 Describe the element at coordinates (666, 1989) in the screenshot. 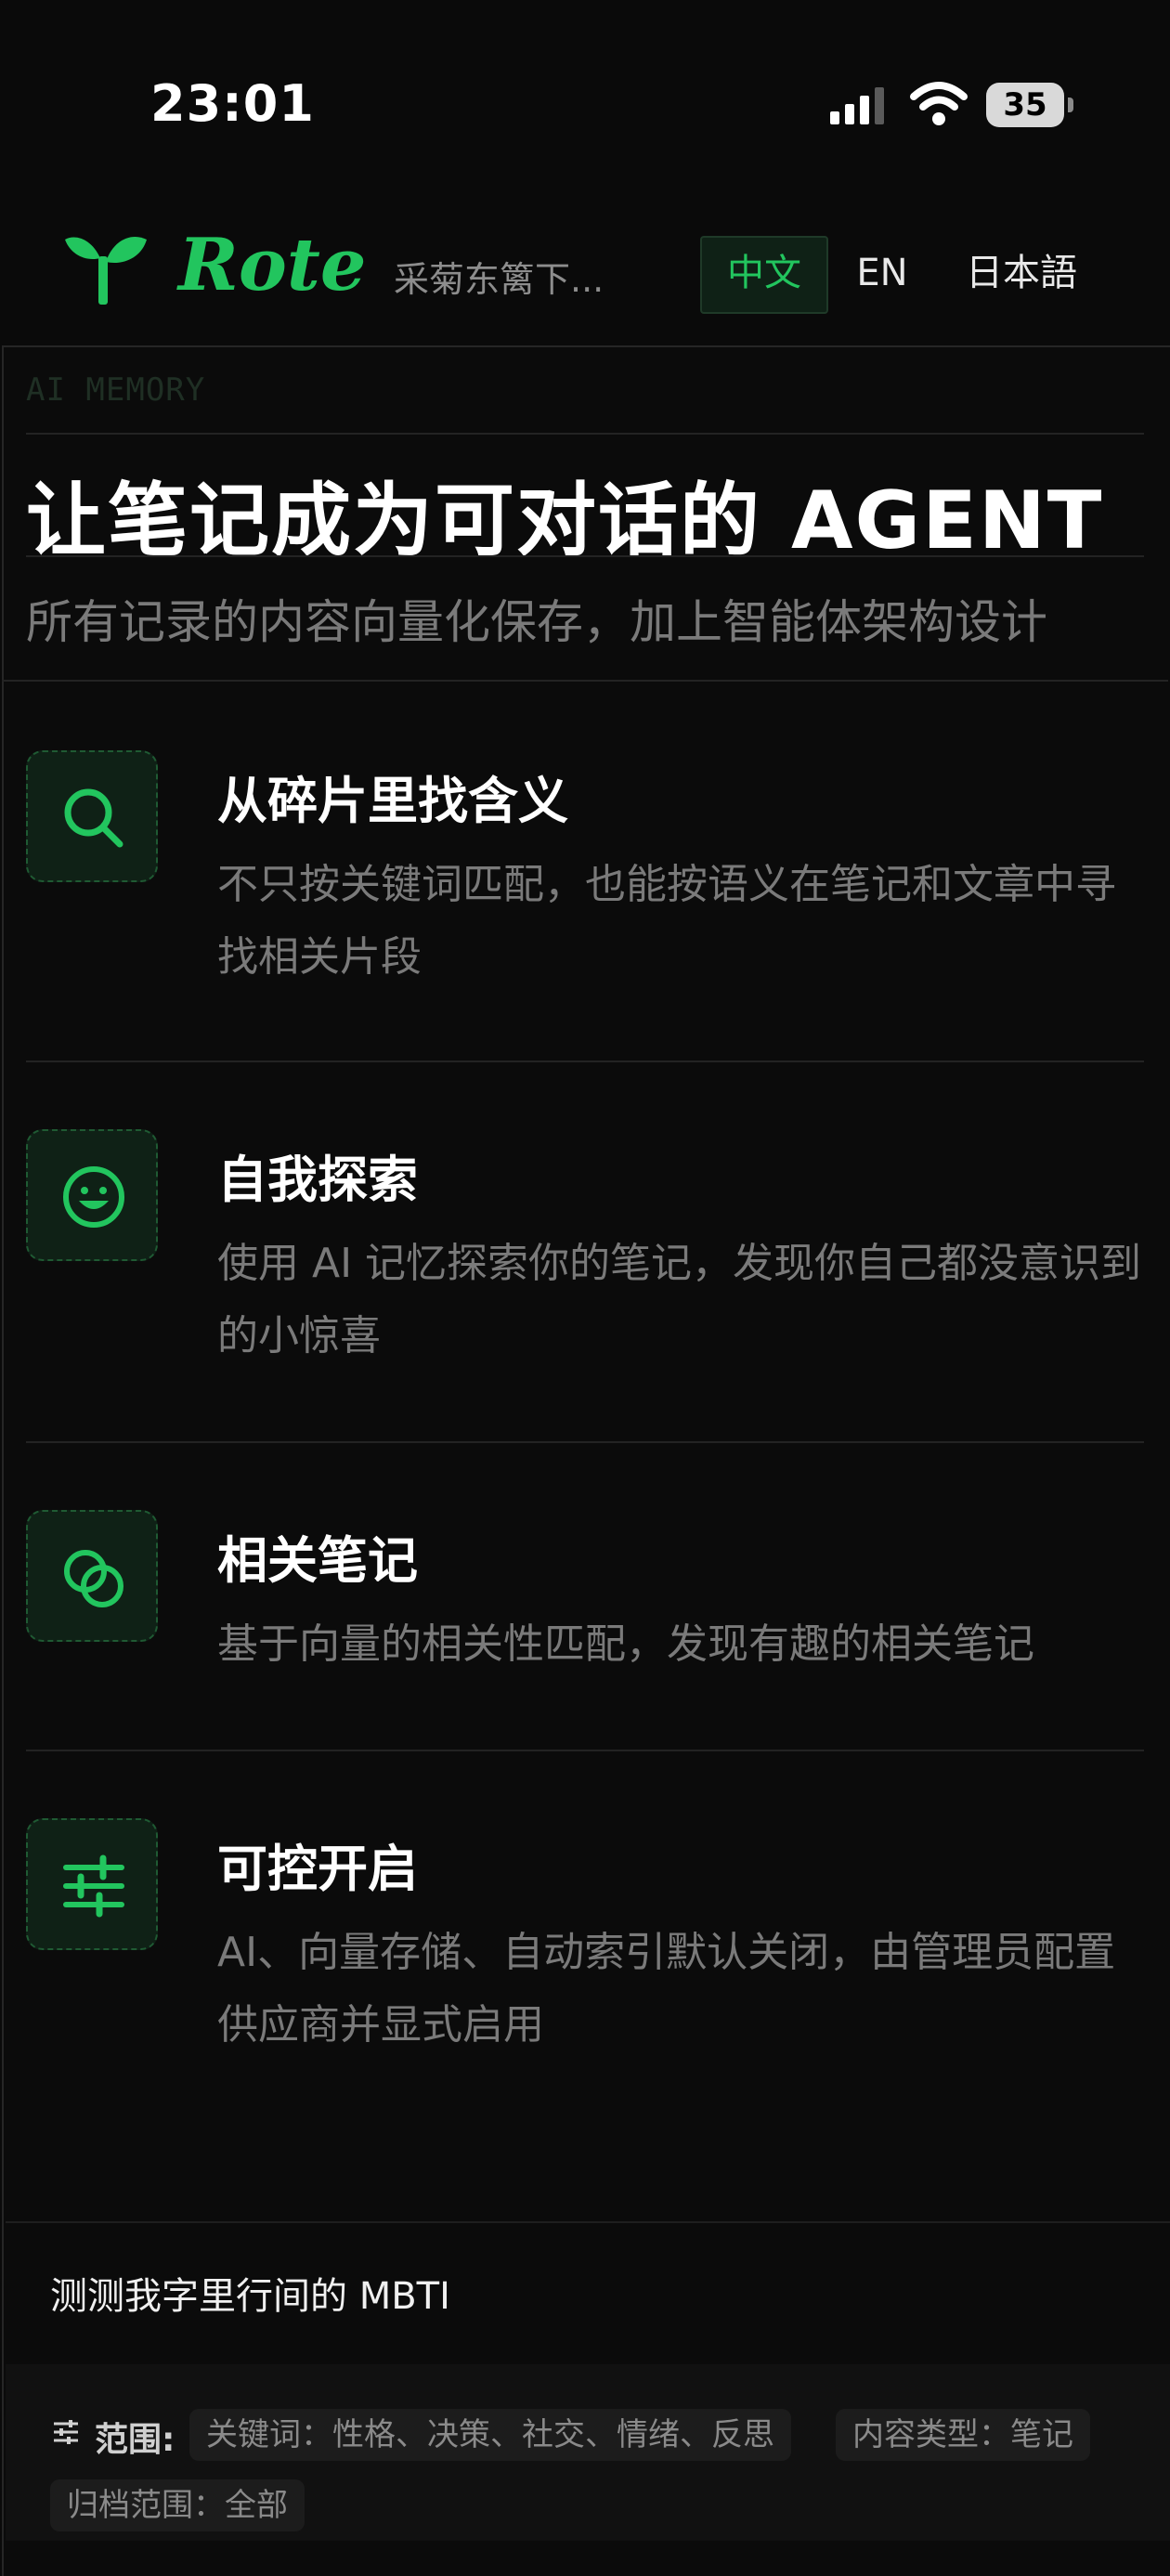

I see `feature-description: AI、向量存储、自动索引默认关闭，由管理员配置供应商并显式启用` at that location.